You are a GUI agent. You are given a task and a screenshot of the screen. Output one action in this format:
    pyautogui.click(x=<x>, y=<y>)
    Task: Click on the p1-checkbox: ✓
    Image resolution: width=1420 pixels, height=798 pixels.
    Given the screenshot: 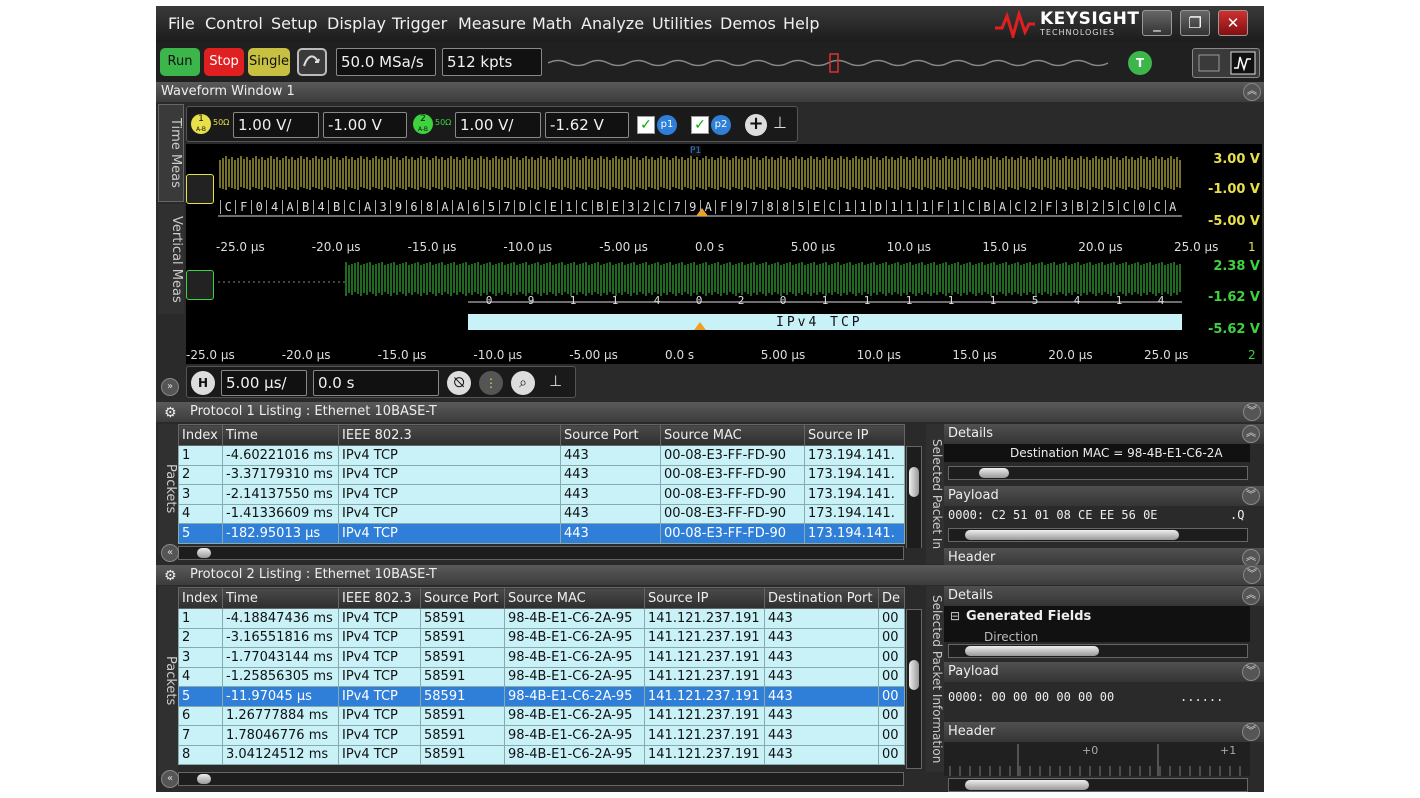 What is the action you would take?
    pyautogui.click(x=646, y=125)
    